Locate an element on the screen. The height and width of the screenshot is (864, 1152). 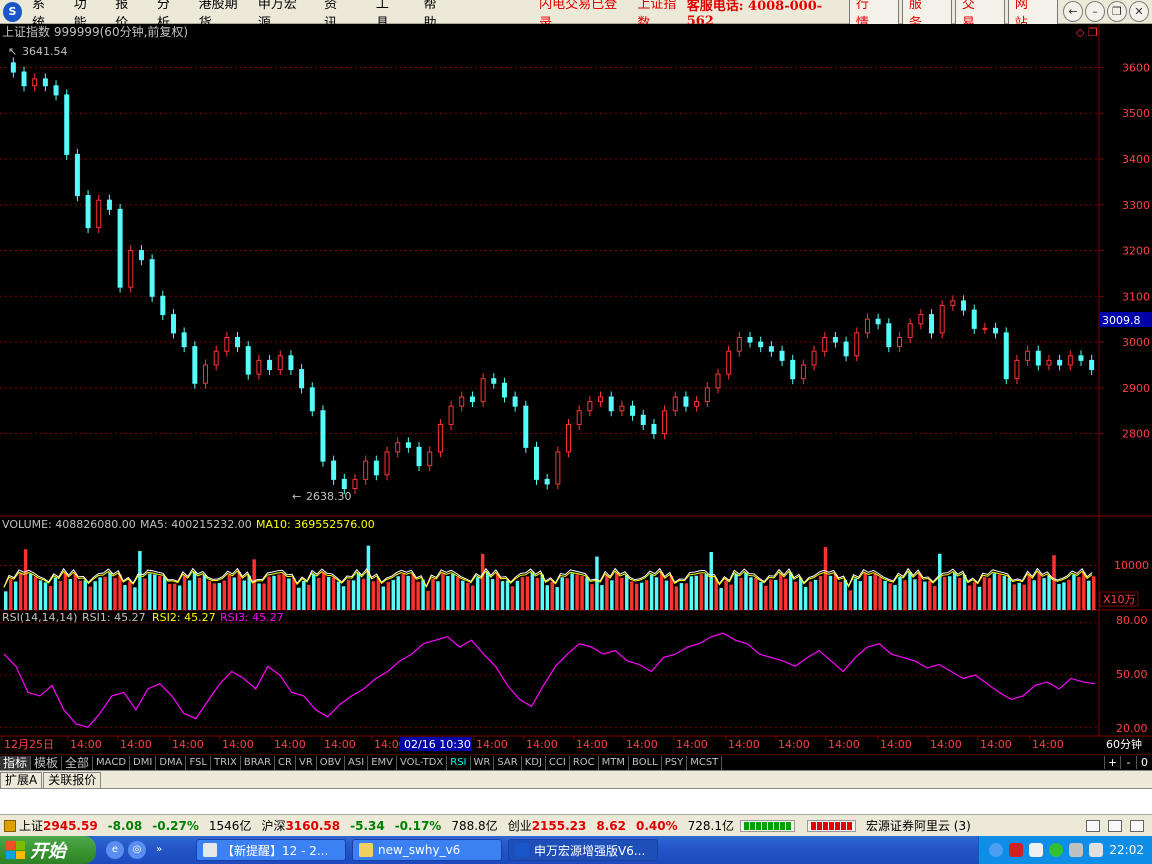
extension-panel is located at coordinates (576, 801).